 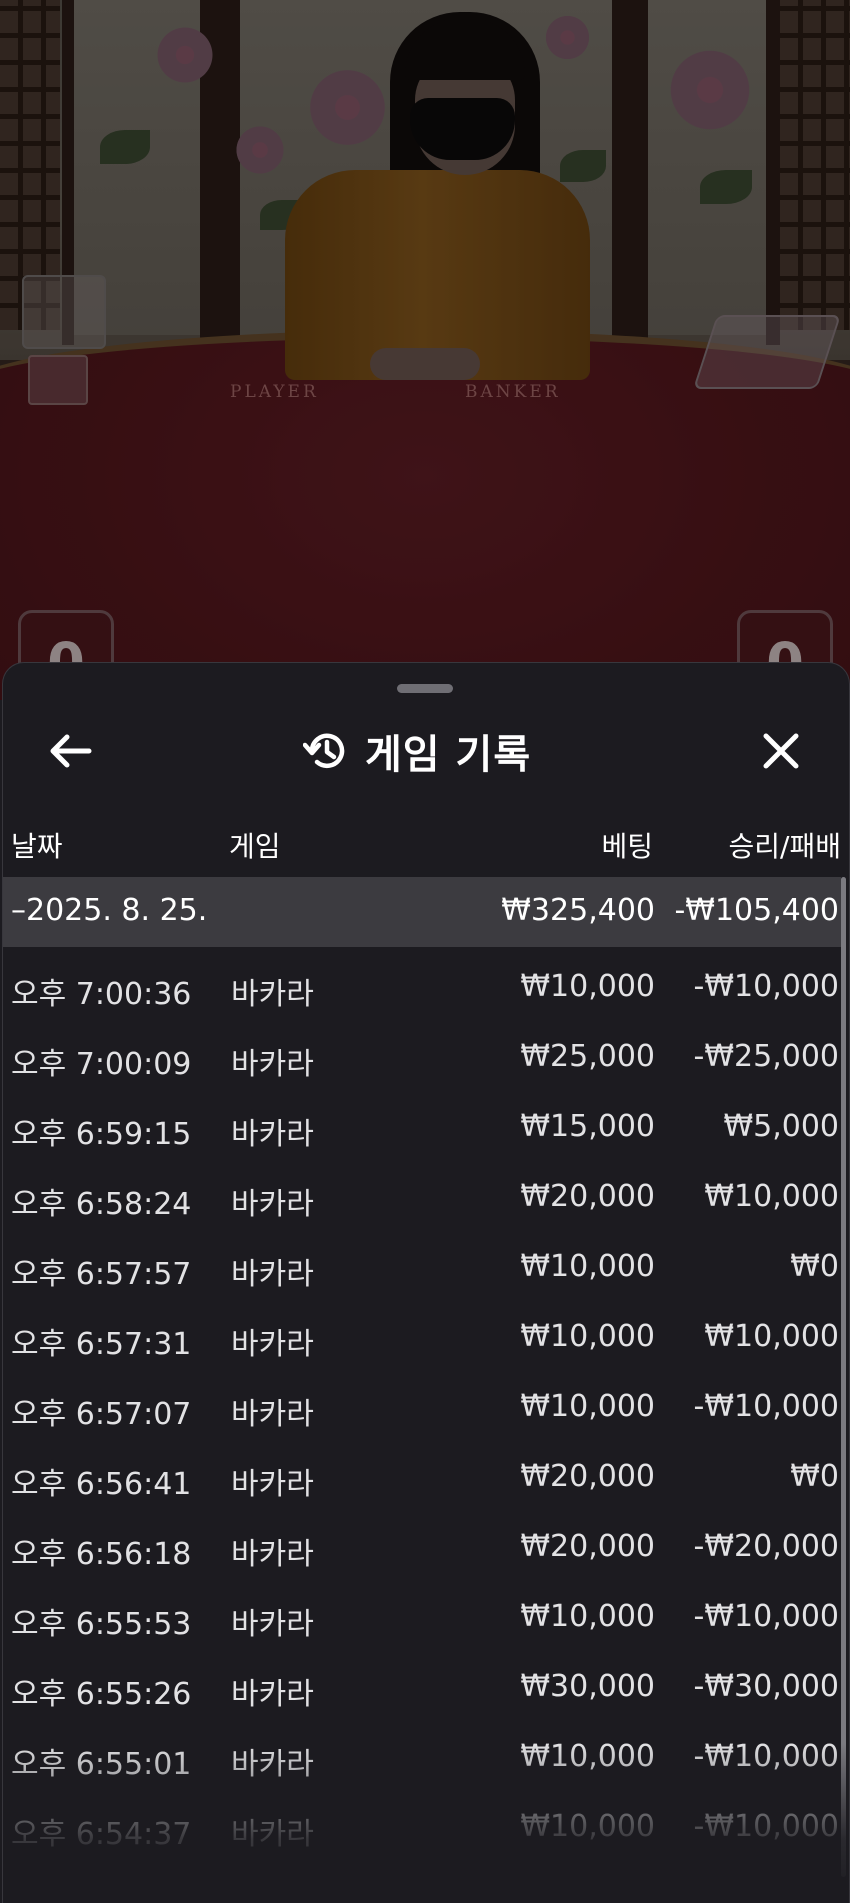 I want to click on row-time: 오후 6:56:18, so click(x=101, y=1554).